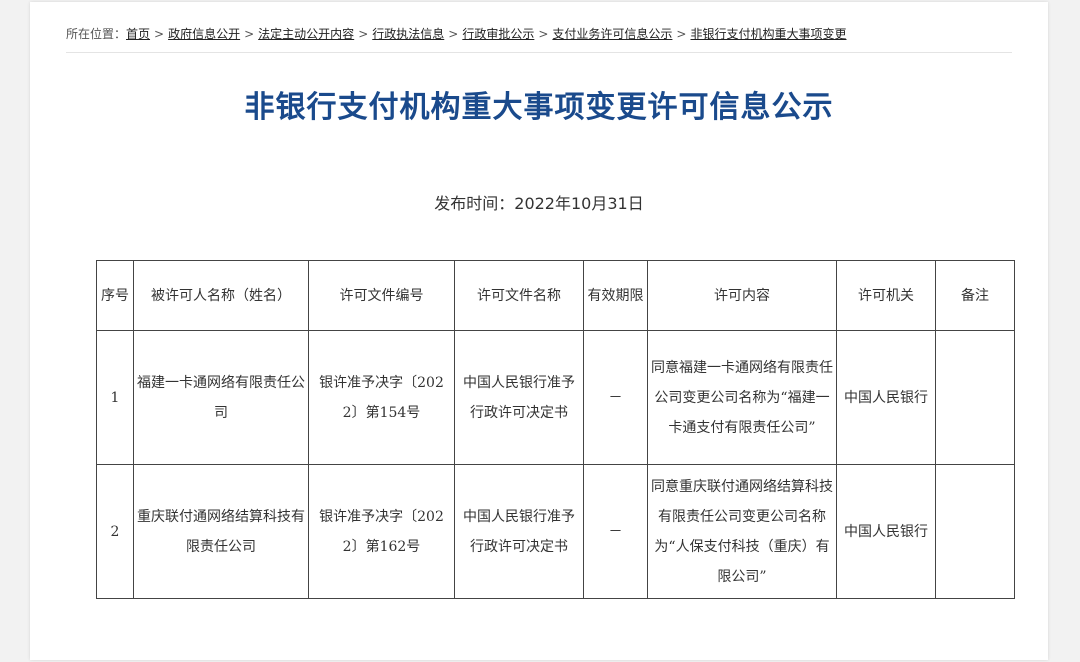 The height and width of the screenshot is (662, 1080). I want to click on header-validity: 有效期限, so click(615, 295).